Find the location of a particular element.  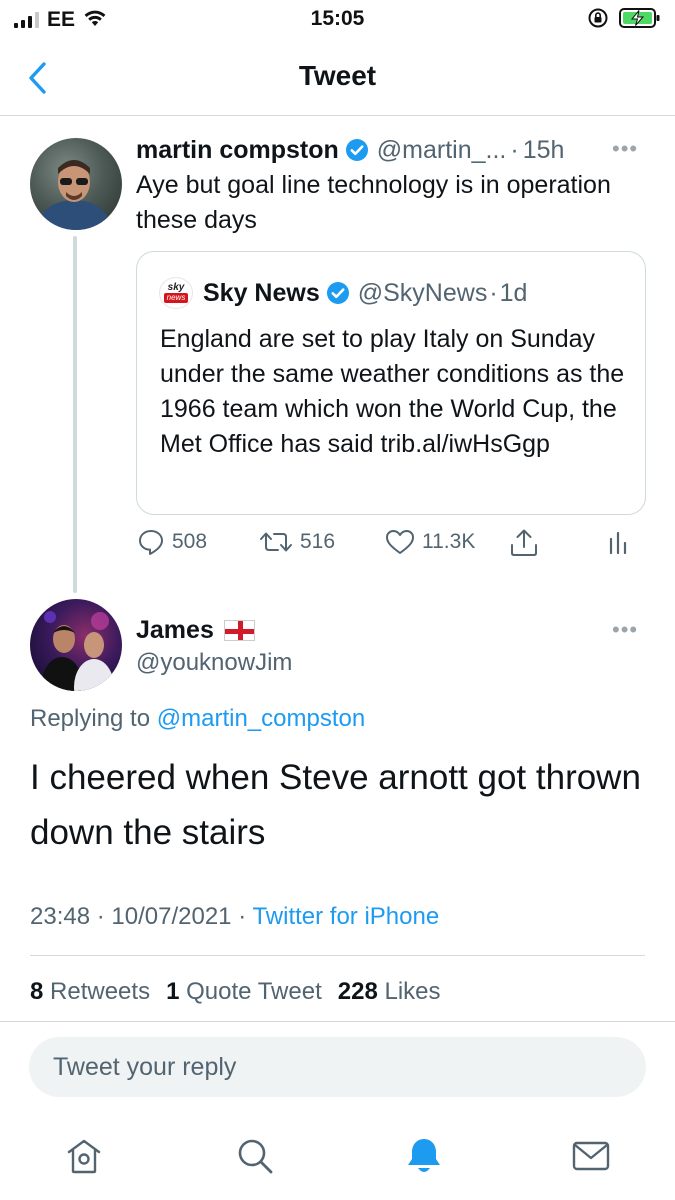

tab-home is located at coordinates (84, 1156).